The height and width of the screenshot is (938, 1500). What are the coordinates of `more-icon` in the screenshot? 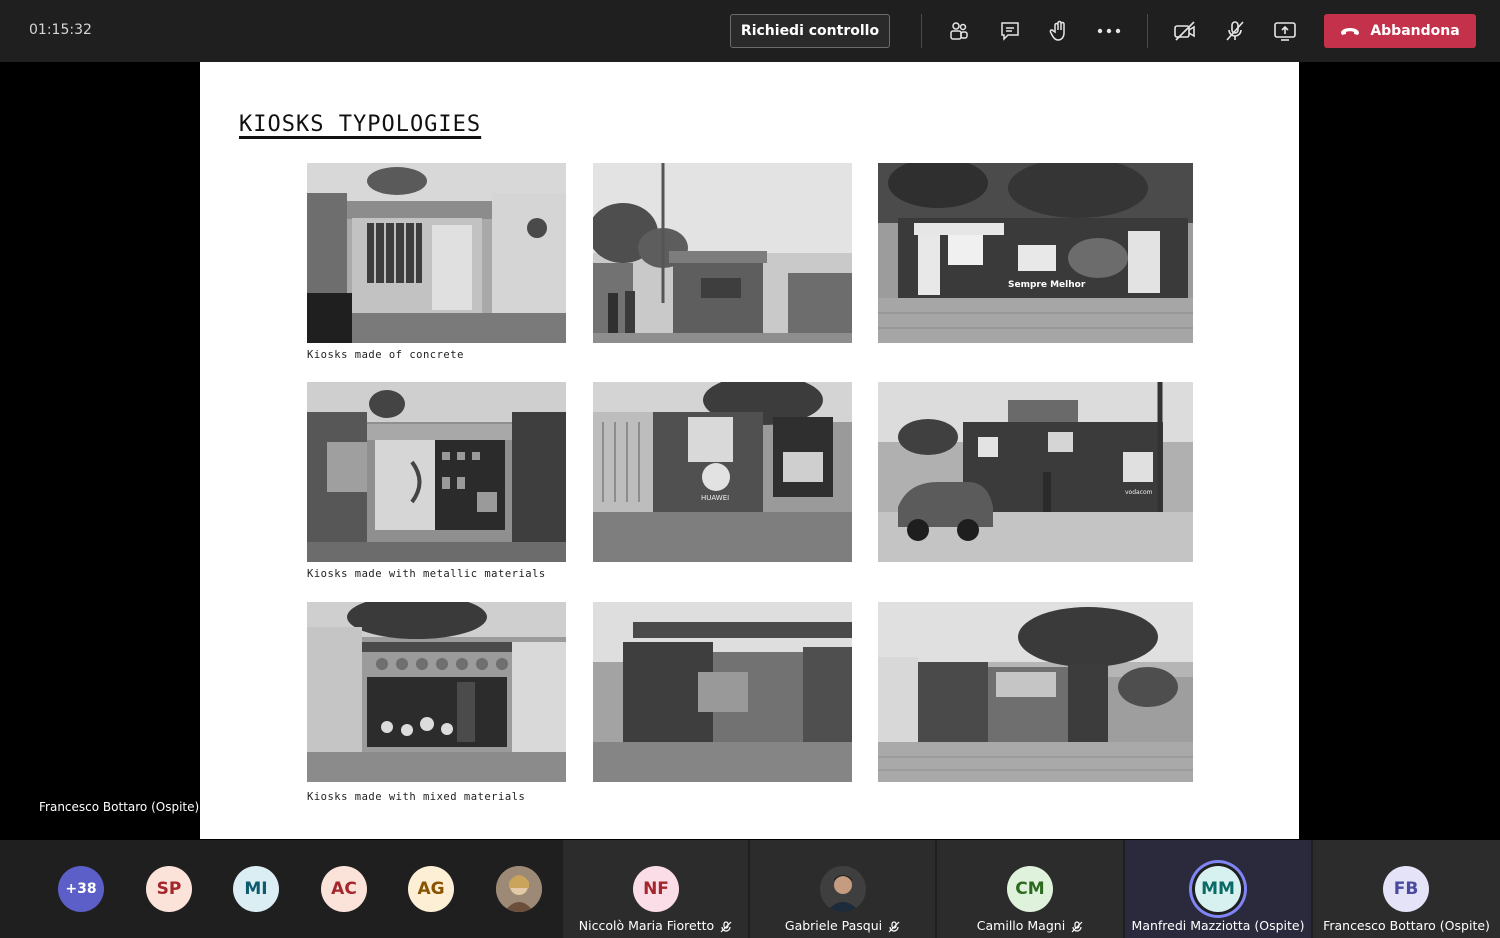 It's located at (1109, 31).